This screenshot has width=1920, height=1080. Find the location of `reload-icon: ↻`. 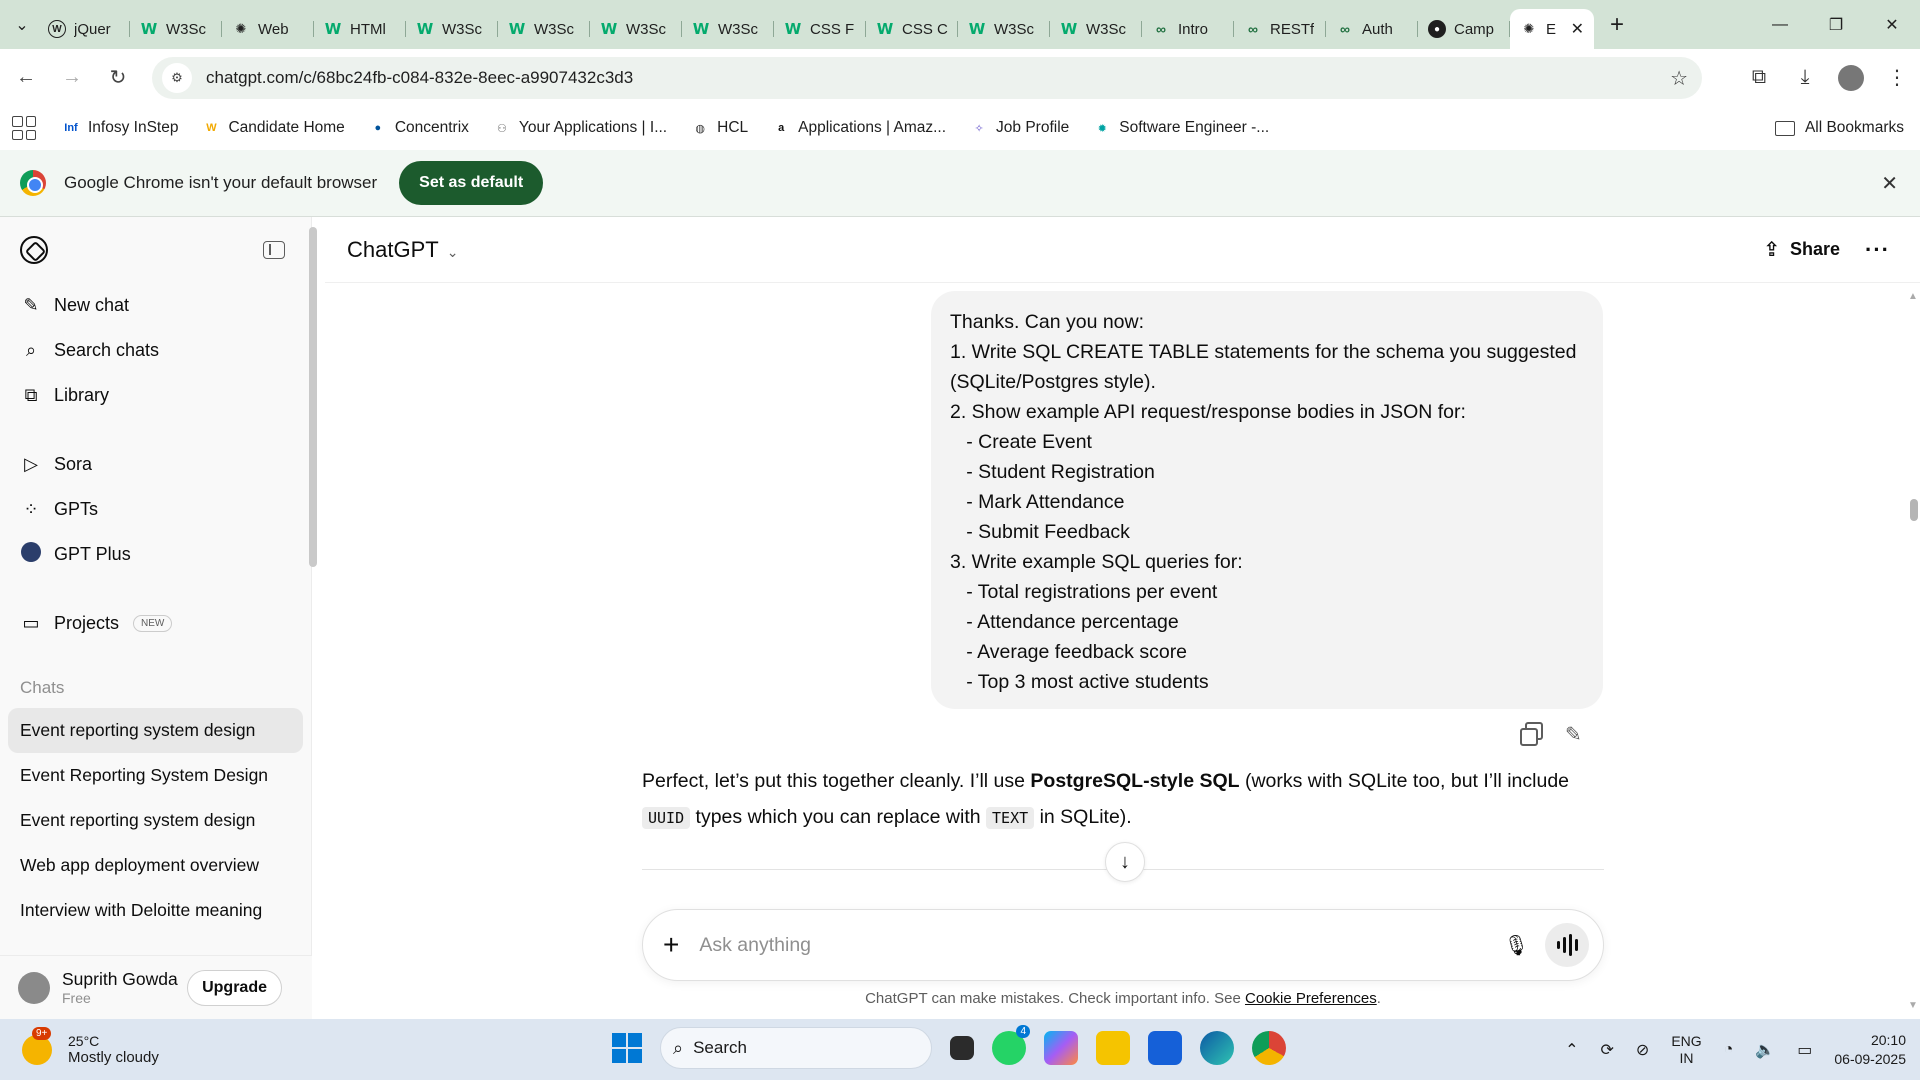

reload-icon: ↻ is located at coordinates (118, 78).